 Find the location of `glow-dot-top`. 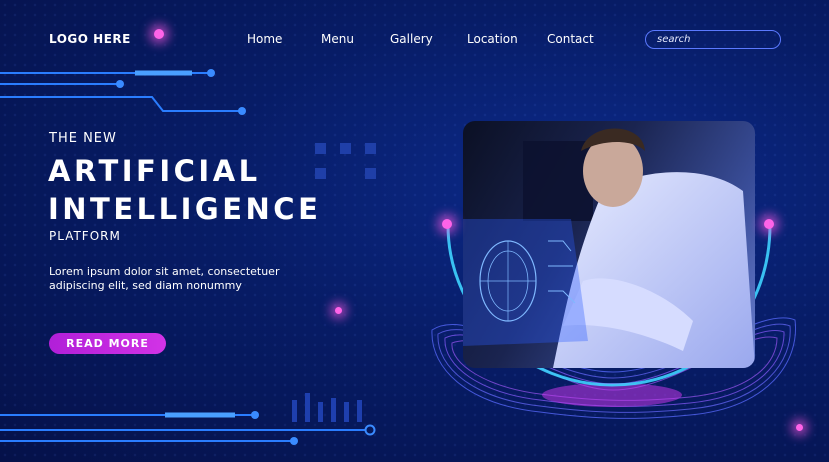

glow-dot-top is located at coordinates (159, 34).